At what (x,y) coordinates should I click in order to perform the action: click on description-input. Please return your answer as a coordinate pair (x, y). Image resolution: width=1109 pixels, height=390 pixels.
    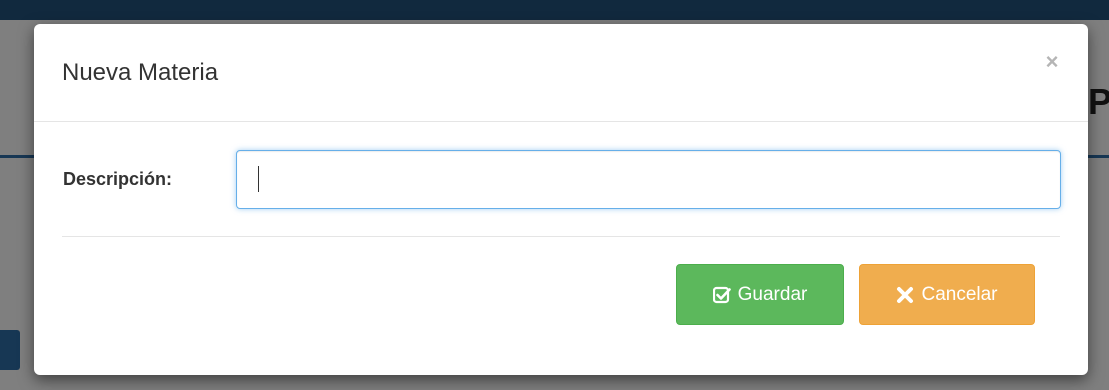
    Looking at the image, I should click on (648, 179).